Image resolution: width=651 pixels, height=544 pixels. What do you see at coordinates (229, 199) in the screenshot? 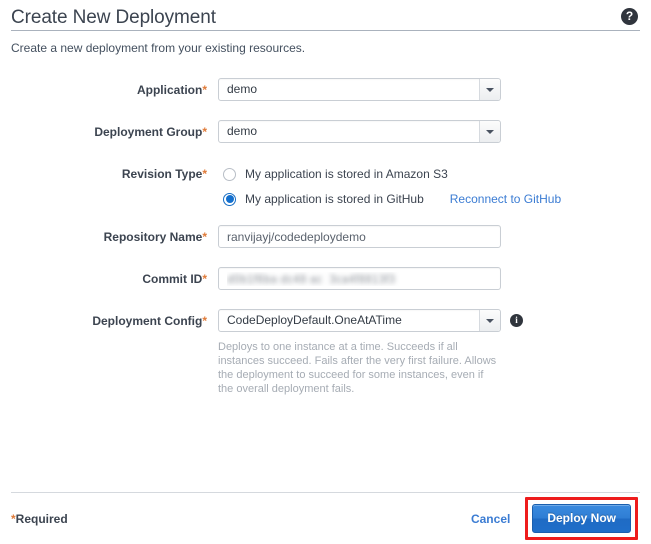
I see `radio-github-icon` at bounding box center [229, 199].